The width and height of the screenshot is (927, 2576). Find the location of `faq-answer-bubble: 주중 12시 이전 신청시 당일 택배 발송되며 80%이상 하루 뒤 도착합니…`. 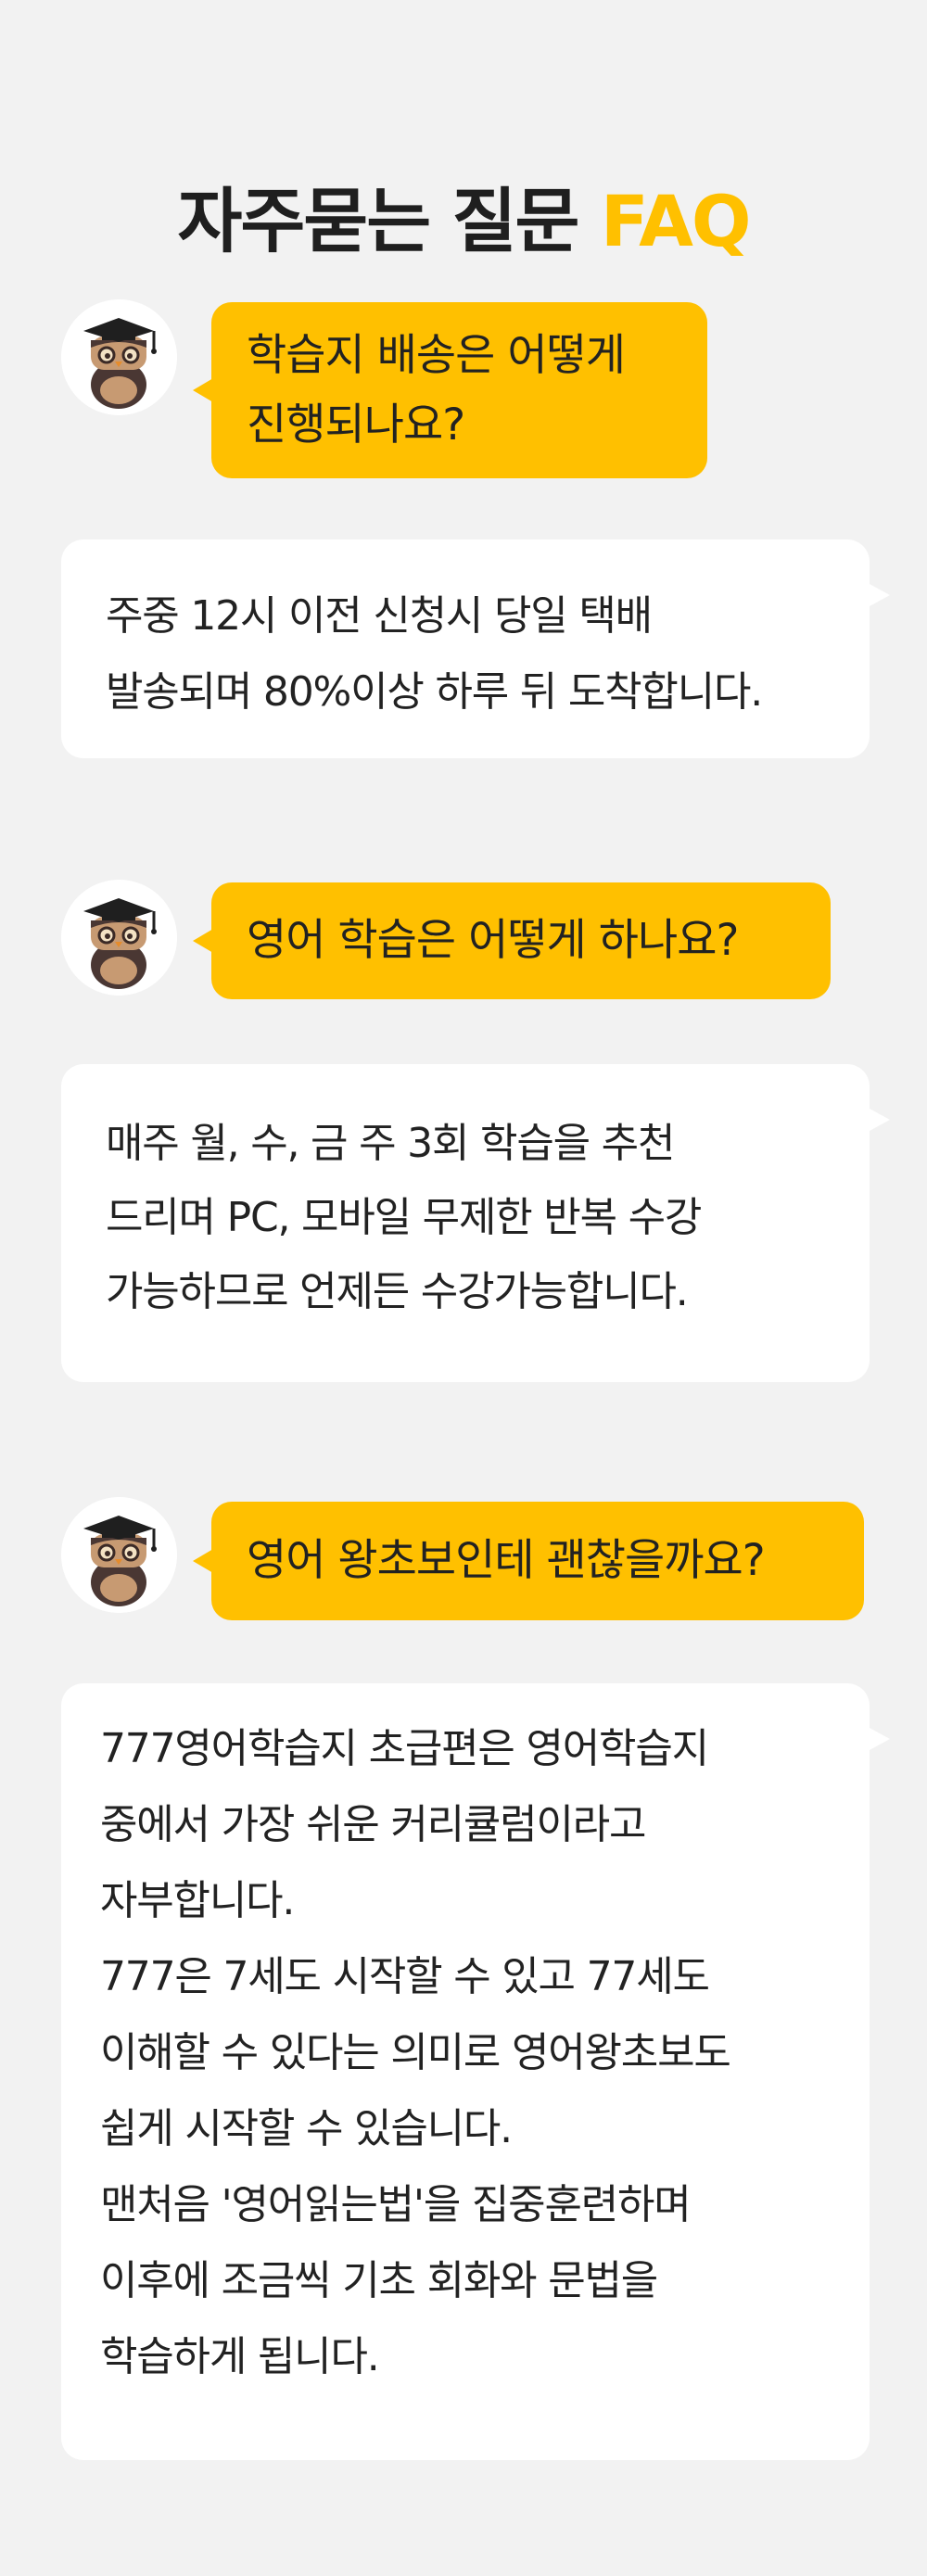

faq-answer-bubble: 주중 12시 이전 신청시 당일 택배 발송되며 80%이상 하루 뒤 도착합니… is located at coordinates (475, 648).